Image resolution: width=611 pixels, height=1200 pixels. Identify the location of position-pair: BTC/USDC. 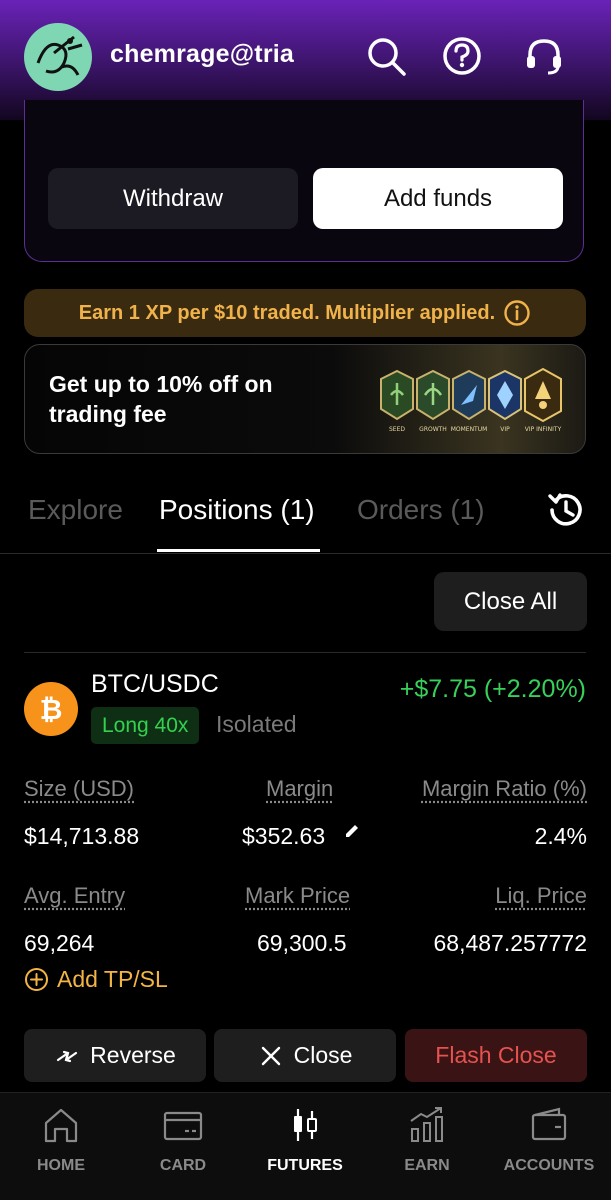
(155, 684).